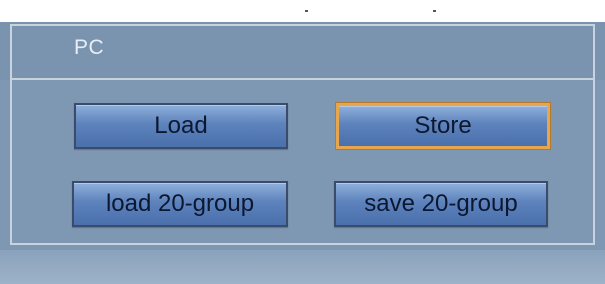 This screenshot has width=605, height=284. Describe the element at coordinates (594, 134) in the screenshot. I see `frame-right-line` at that location.